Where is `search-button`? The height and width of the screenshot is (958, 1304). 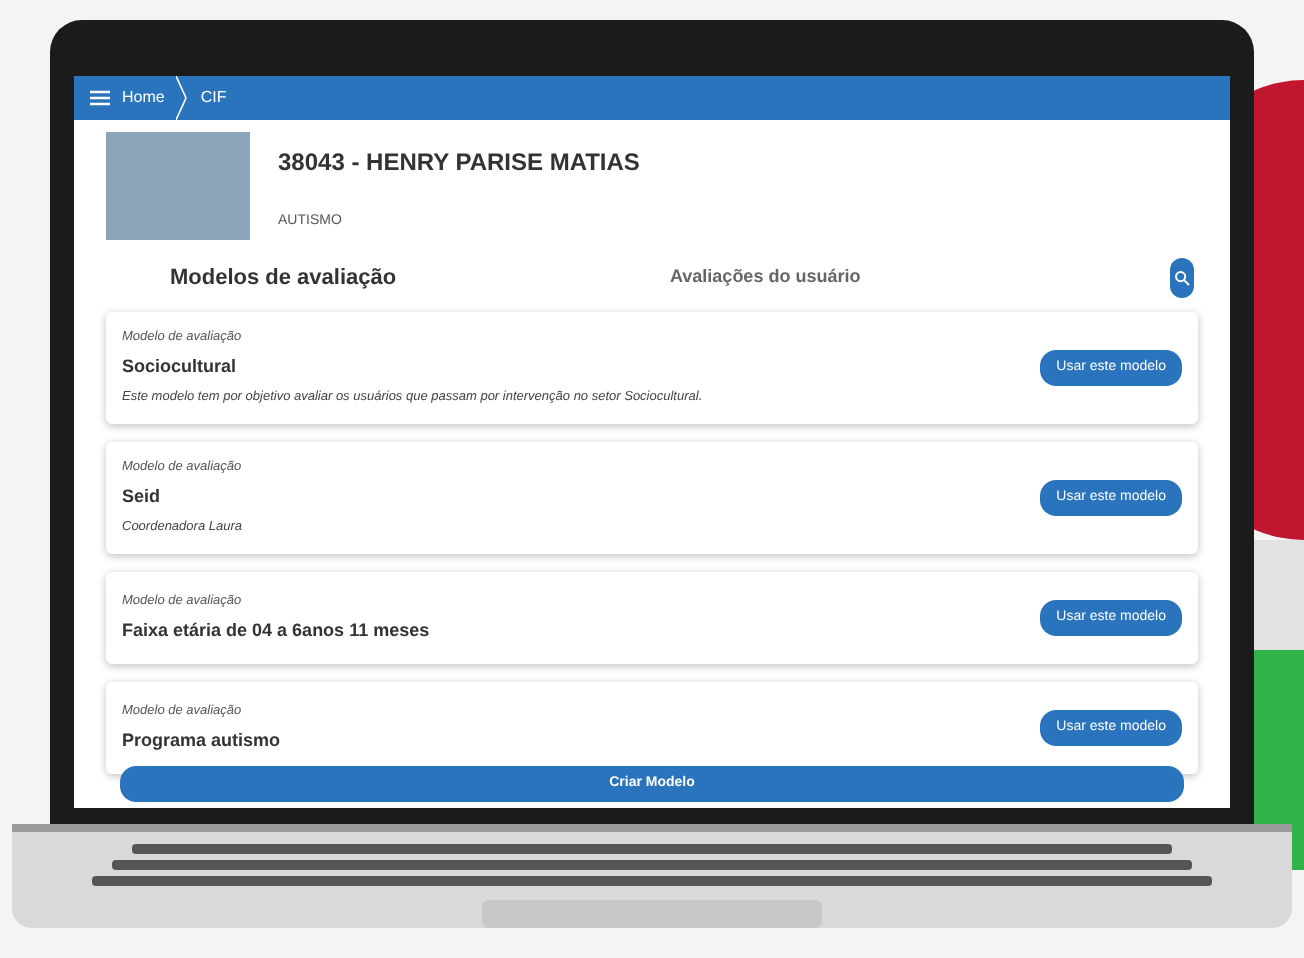
search-button is located at coordinates (1182, 278).